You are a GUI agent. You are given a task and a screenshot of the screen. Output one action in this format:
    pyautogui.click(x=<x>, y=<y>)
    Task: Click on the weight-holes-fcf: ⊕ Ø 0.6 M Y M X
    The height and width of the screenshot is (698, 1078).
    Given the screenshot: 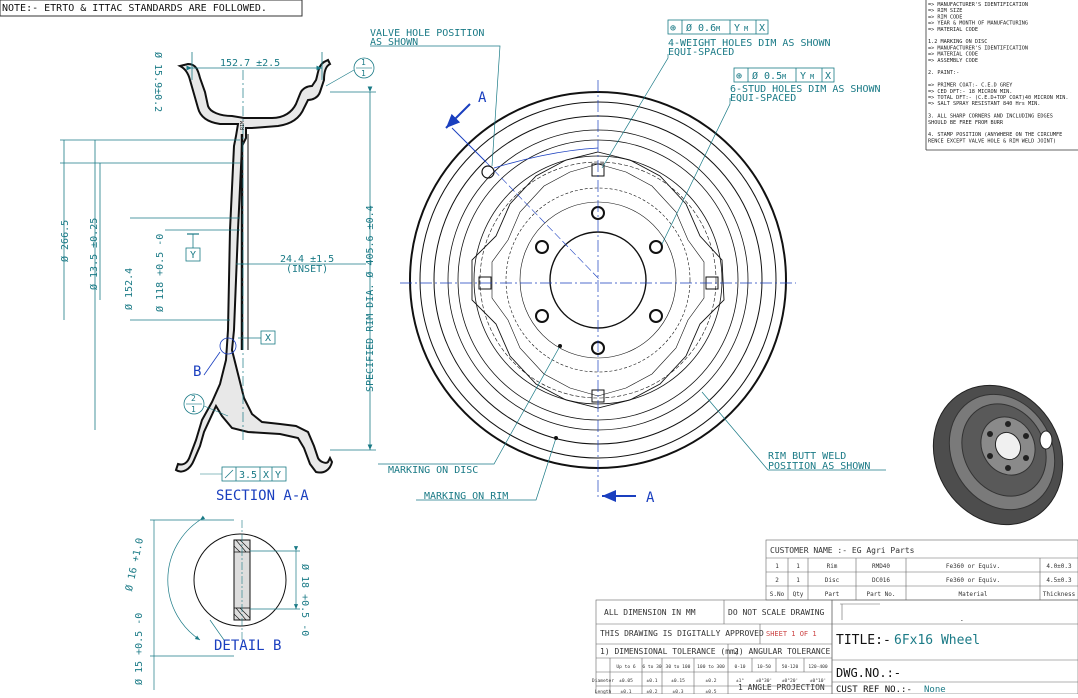 What is the action you would take?
    pyautogui.click(x=718, y=27)
    